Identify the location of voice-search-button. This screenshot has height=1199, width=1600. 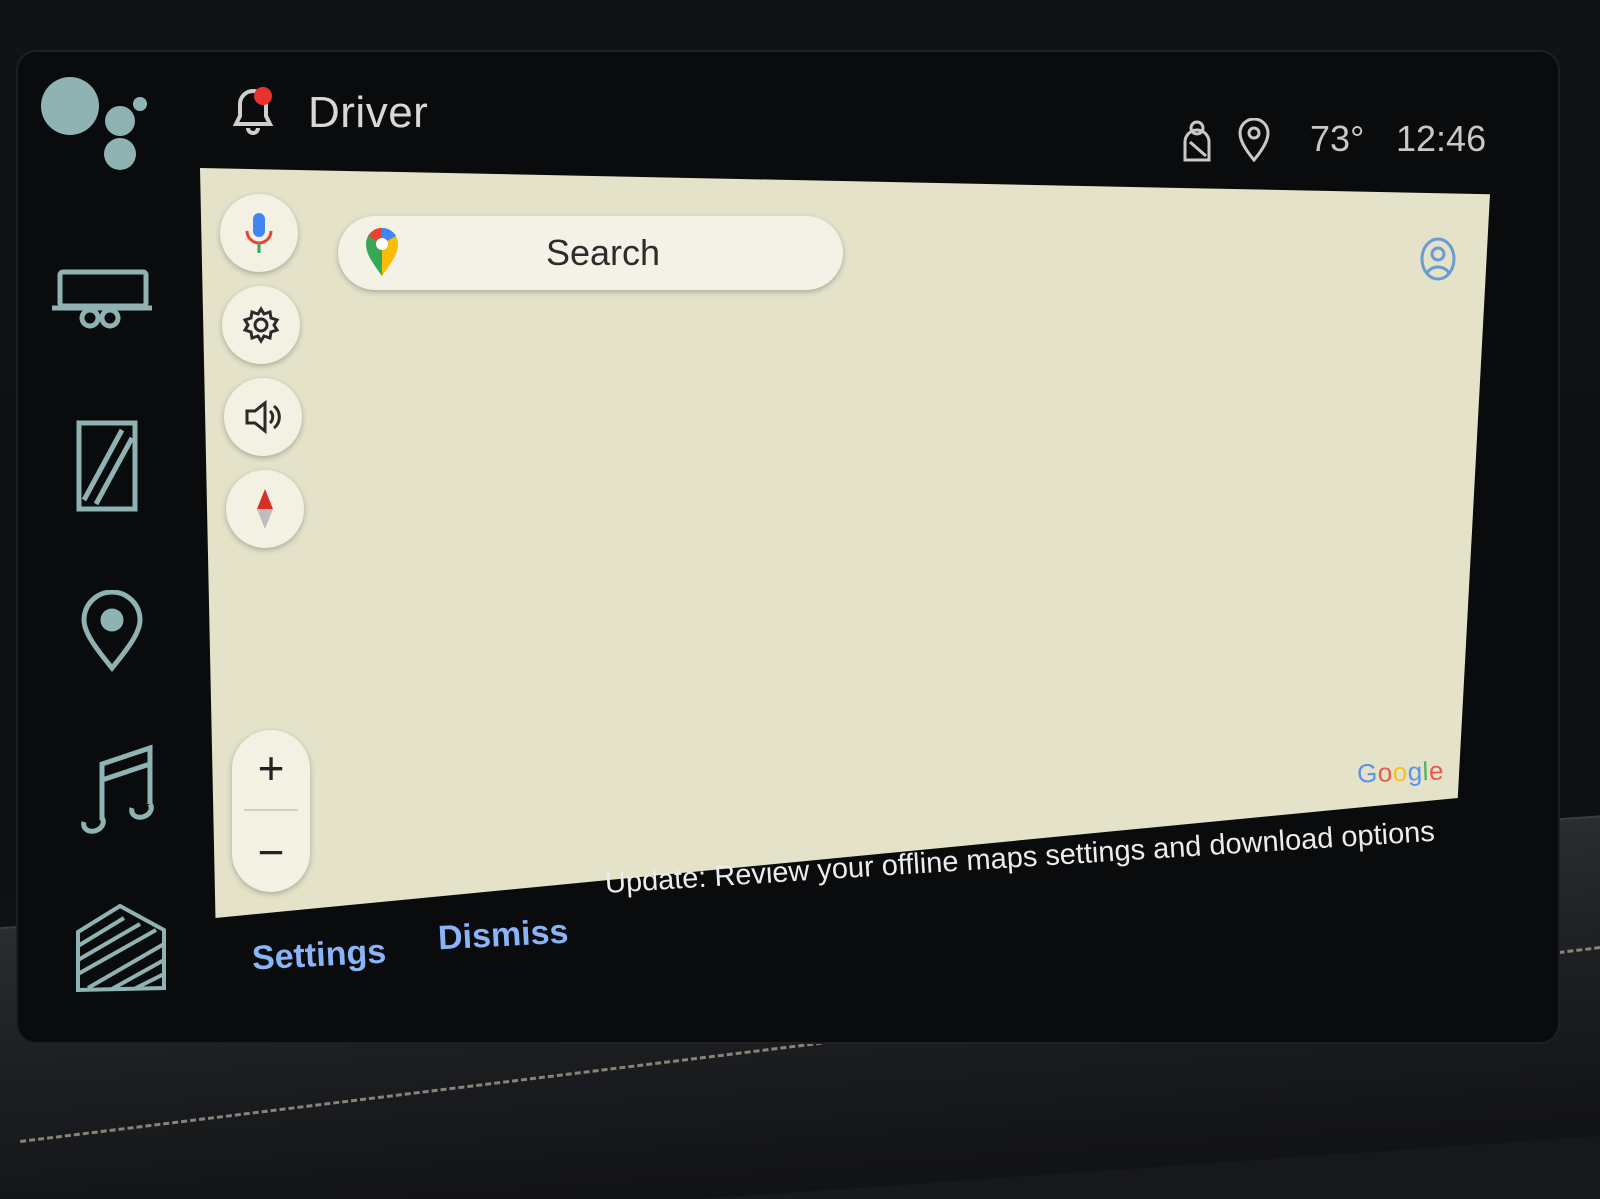
(259, 233).